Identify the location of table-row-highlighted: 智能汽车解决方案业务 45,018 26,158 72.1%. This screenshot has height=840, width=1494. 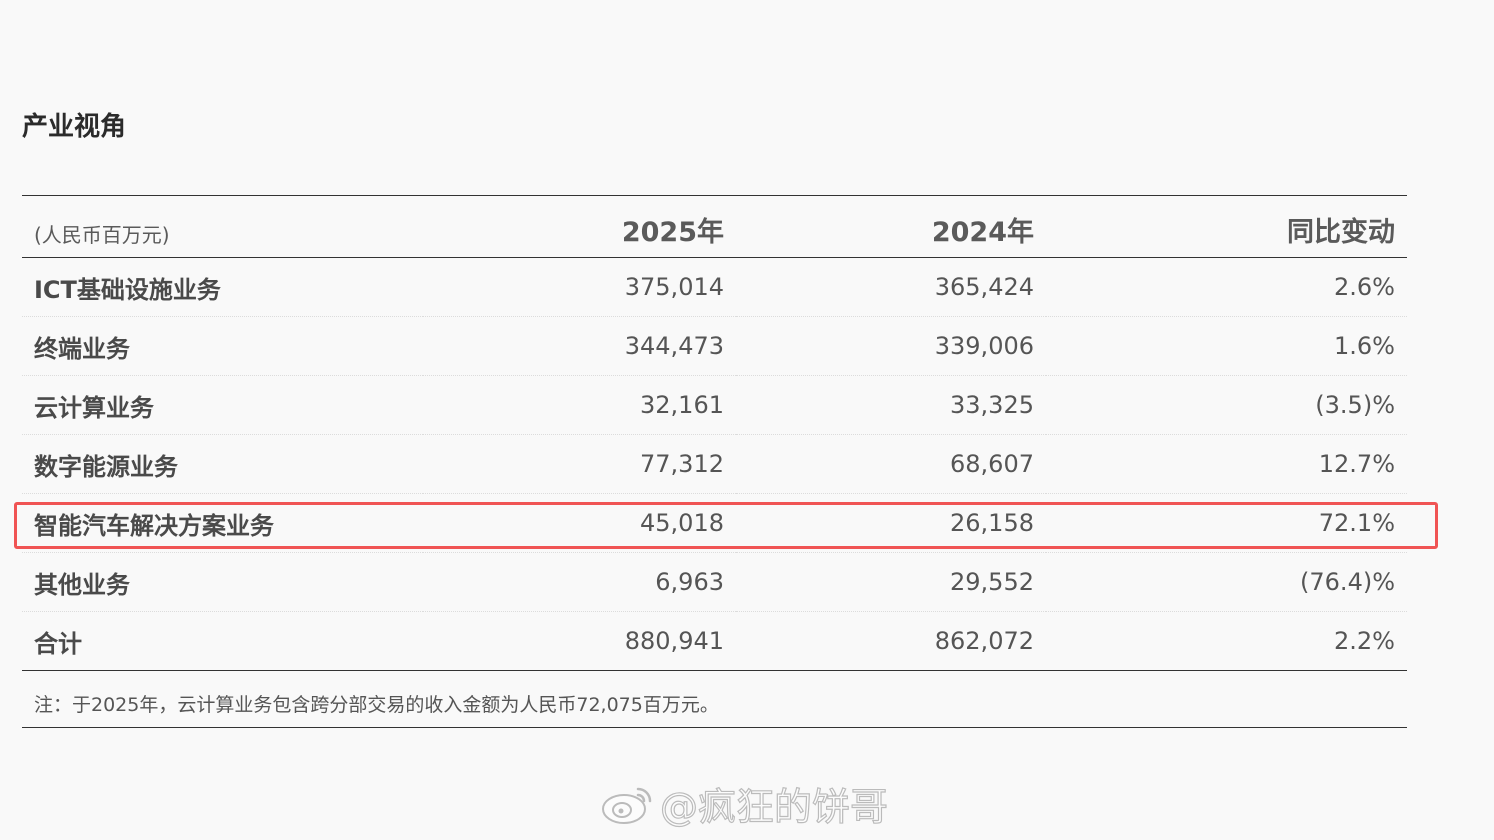
(714, 523).